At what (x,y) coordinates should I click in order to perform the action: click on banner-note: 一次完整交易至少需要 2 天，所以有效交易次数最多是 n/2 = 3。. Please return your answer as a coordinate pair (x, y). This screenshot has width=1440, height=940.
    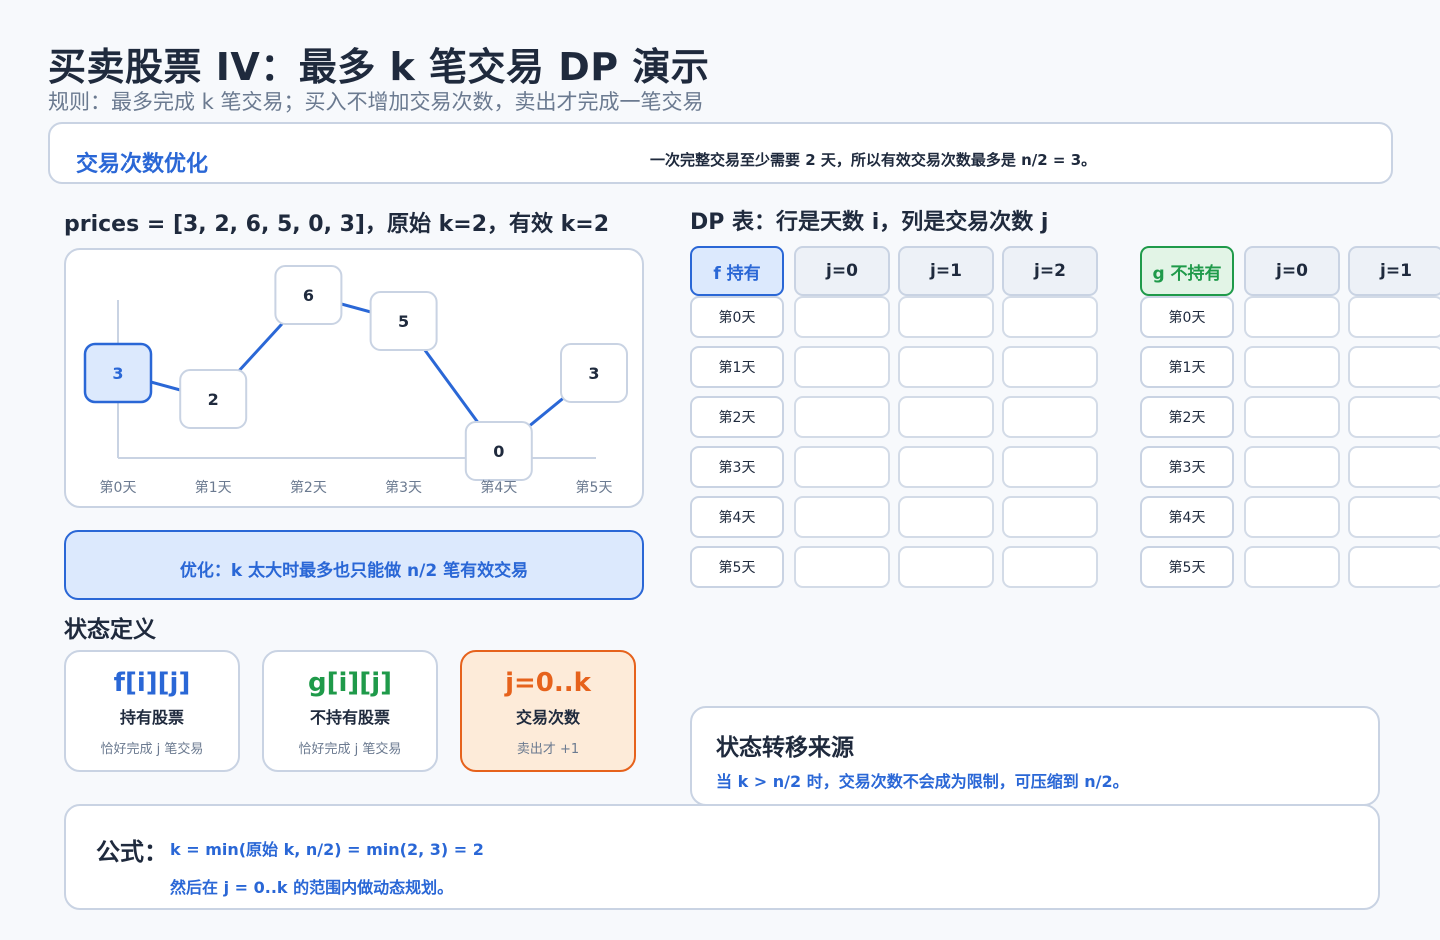
    Looking at the image, I should click on (873, 160).